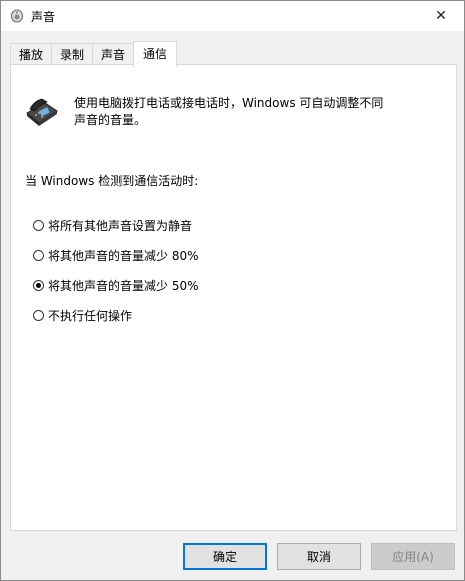  I want to click on window-title: 声音, so click(43, 17).